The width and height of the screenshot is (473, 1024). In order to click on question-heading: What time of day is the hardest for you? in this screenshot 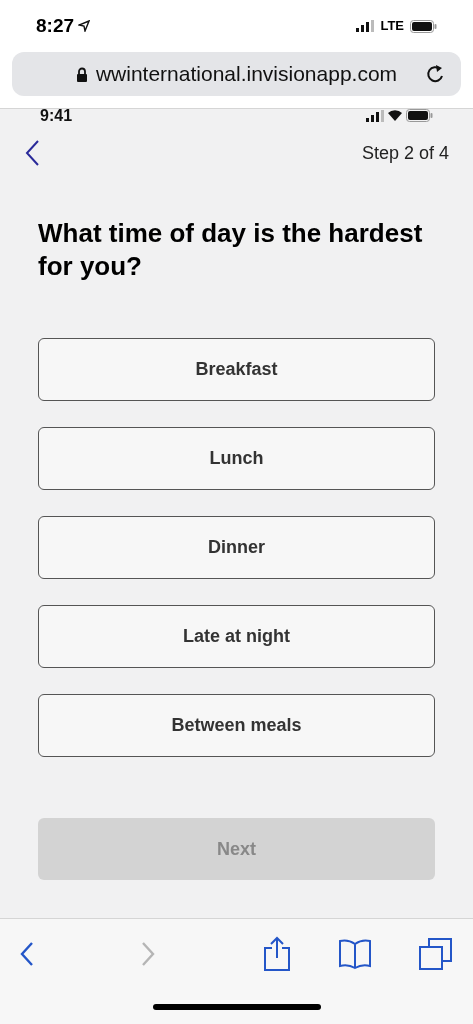, I will do `click(231, 250)`.